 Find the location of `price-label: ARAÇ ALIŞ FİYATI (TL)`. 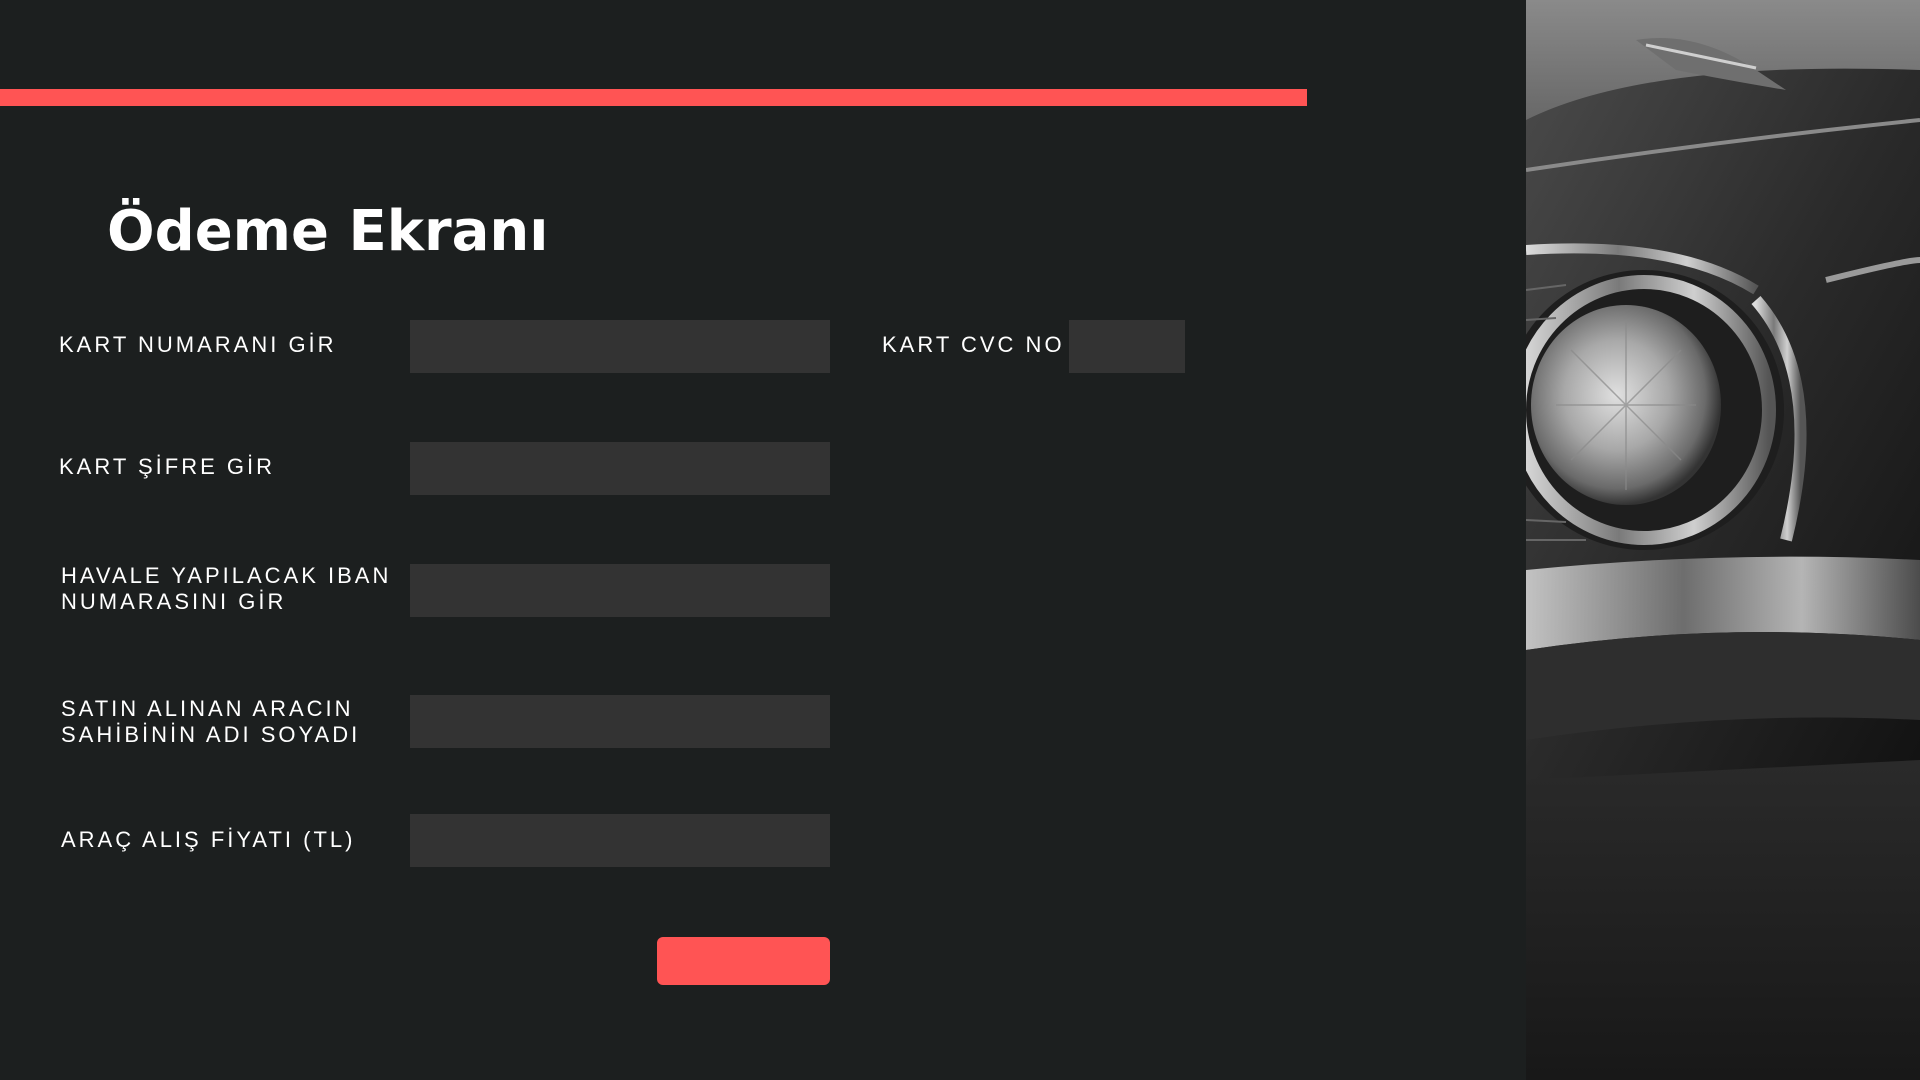

price-label: ARAÇ ALIŞ FİYATI (TL) is located at coordinates (208, 839).